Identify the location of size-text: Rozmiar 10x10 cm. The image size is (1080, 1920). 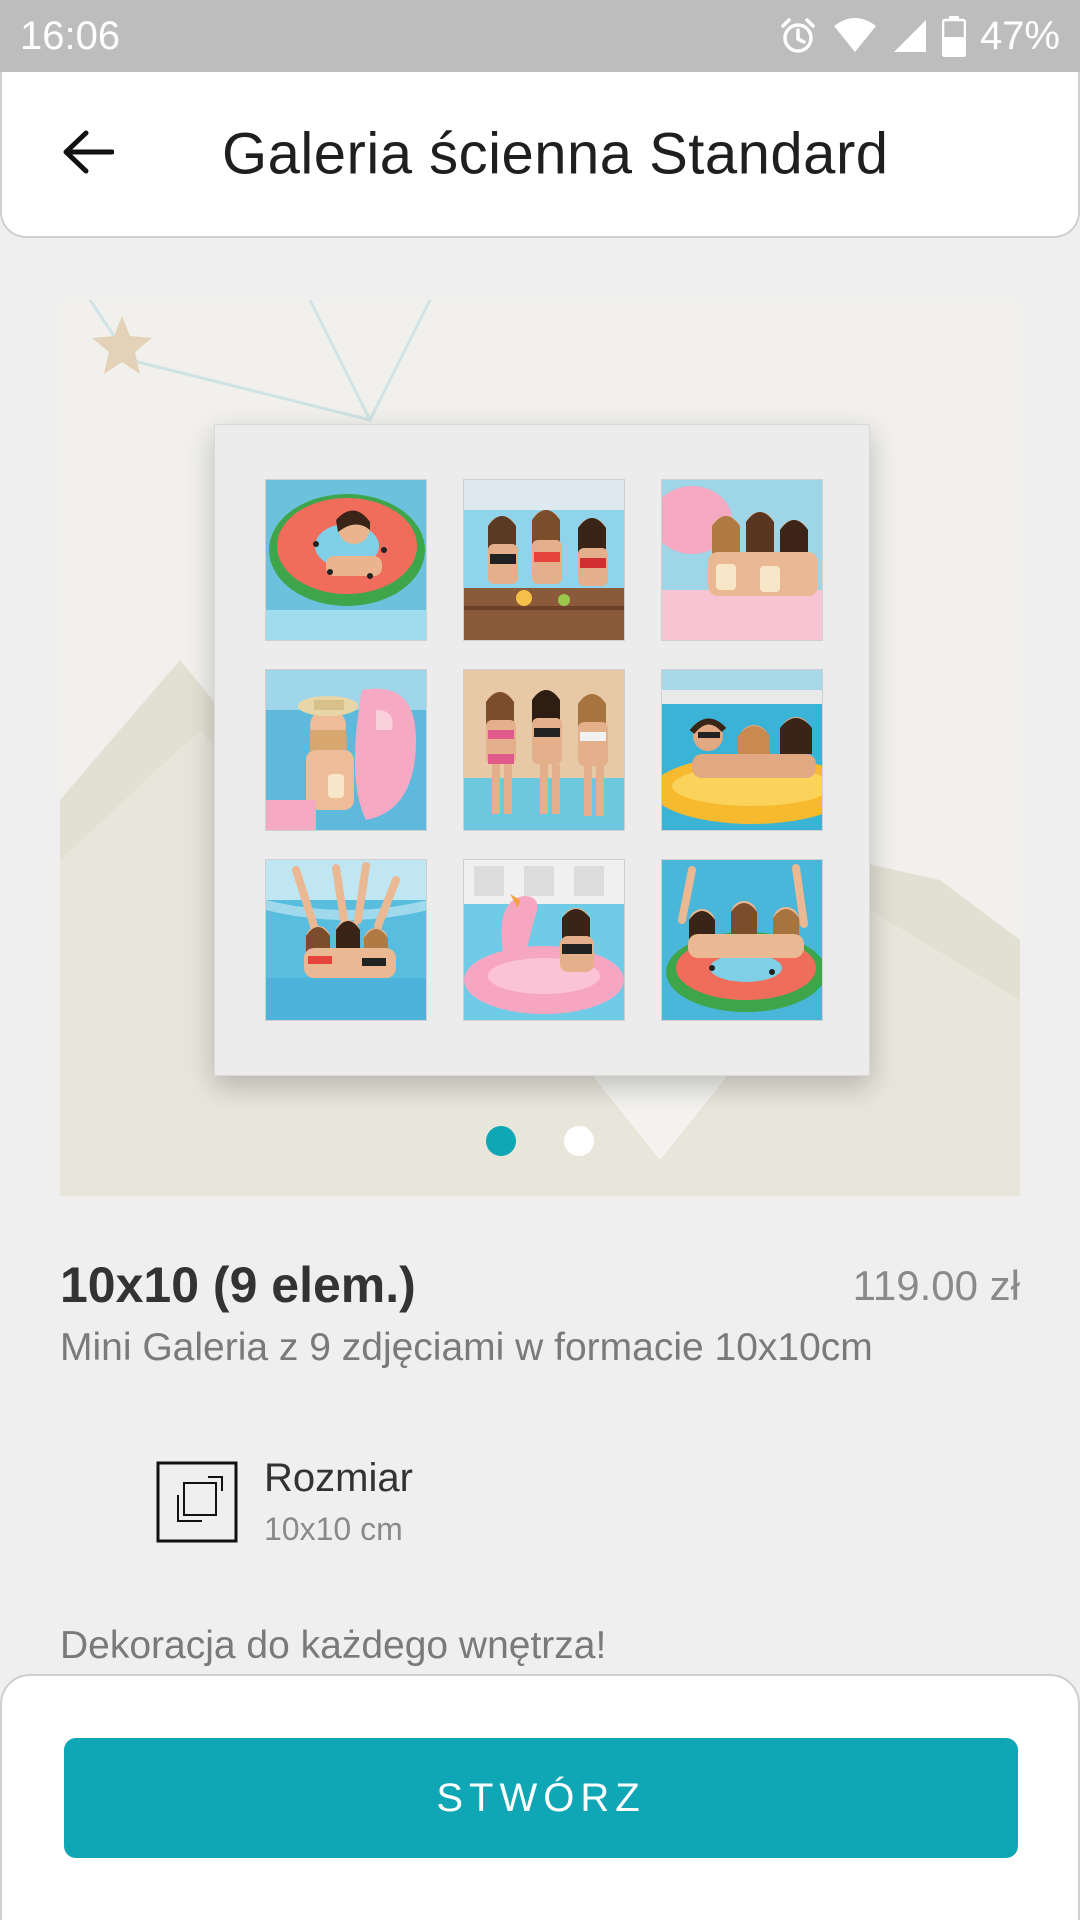
(338, 1502).